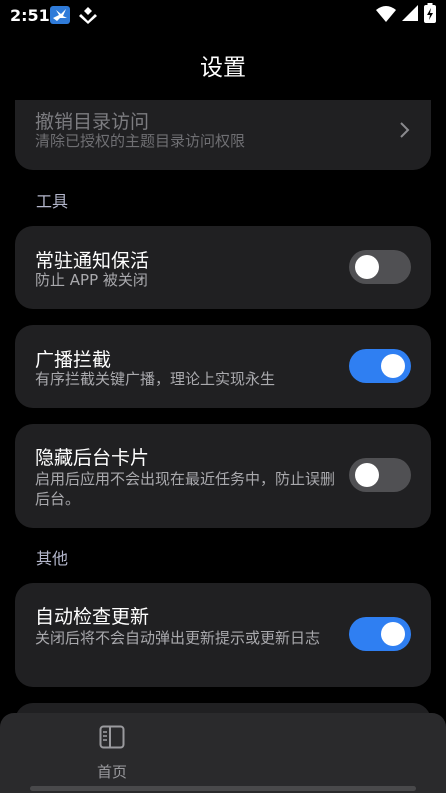 This screenshot has height=793, width=446. Describe the element at coordinates (223, 788) in the screenshot. I see `home-indicator` at that location.